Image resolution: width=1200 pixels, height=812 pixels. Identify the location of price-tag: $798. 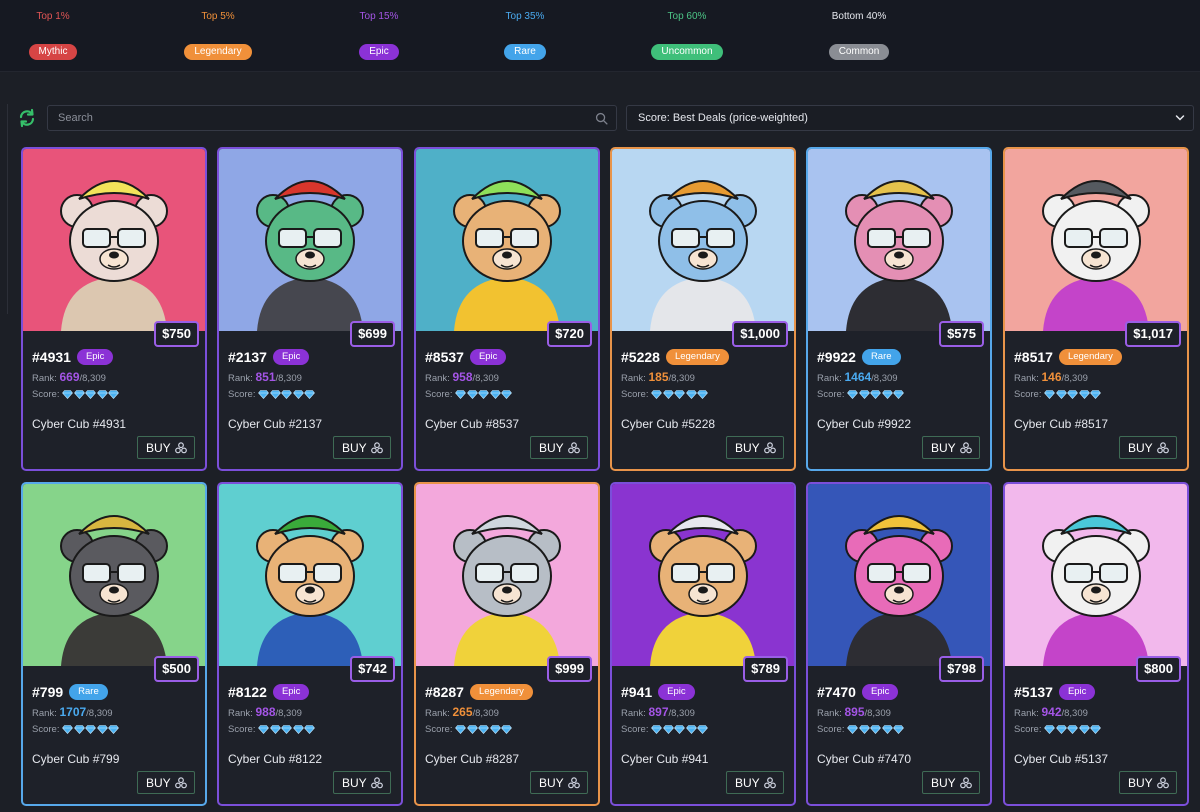
(961, 669).